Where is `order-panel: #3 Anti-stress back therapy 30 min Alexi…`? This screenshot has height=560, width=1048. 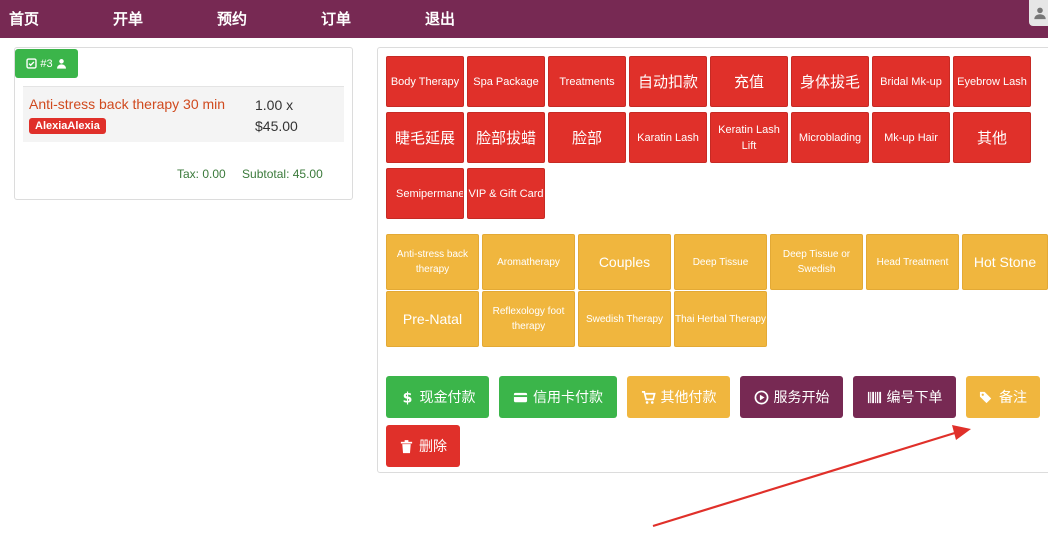
order-panel: #3 Anti-stress back therapy 30 min Alexi… is located at coordinates (183, 123).